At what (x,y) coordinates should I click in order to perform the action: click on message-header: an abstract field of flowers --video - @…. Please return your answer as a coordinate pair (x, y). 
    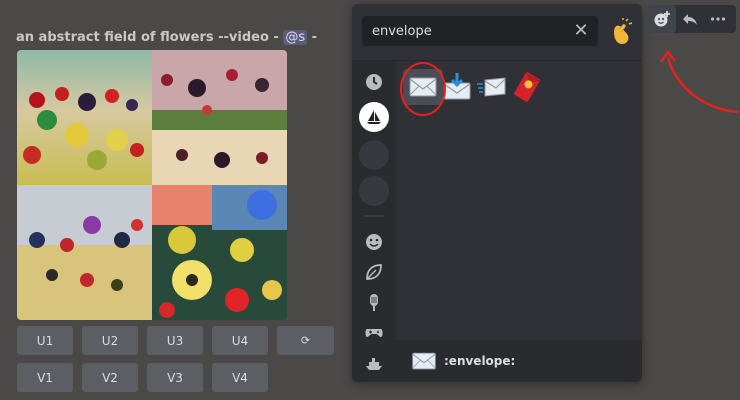
    Looking at the image, I should click on (166, 37).